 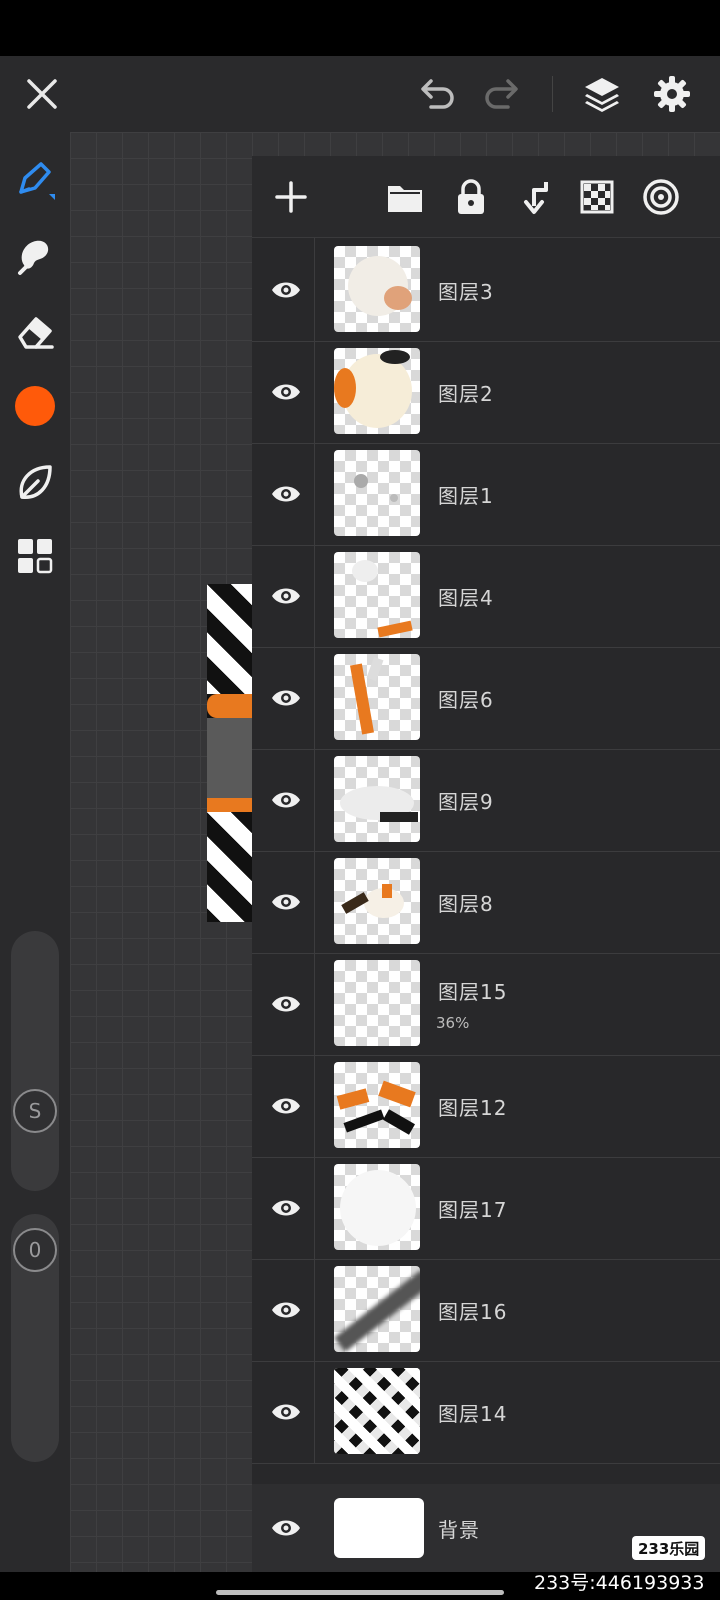 I want to click on layer-name: 图层12, so click(x=473, y=1108).